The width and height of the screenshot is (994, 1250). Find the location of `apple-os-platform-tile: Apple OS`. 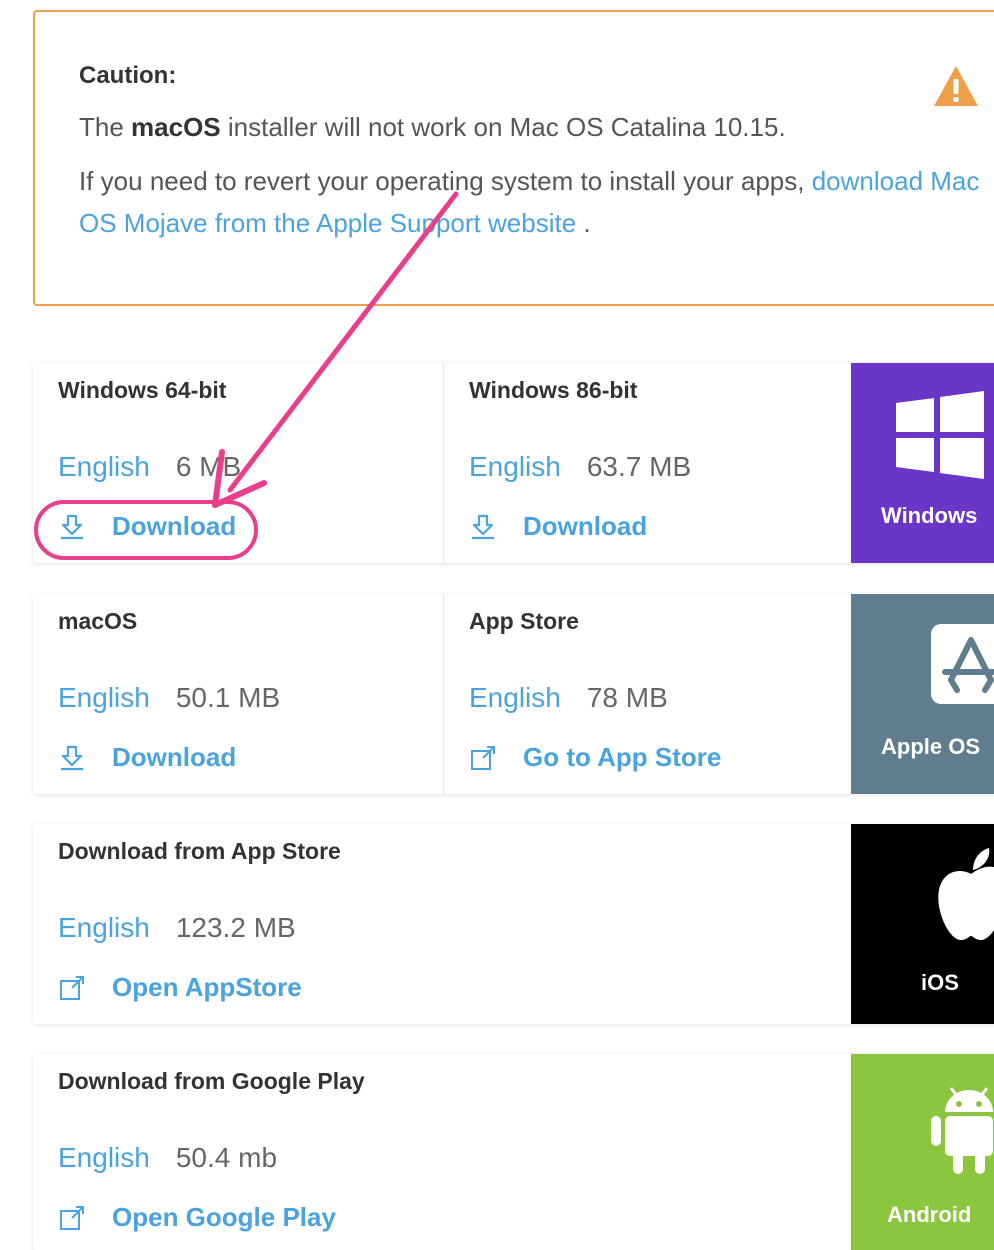

apple-os-platform-tile: Apple OS is located at coordinates (922, 694).